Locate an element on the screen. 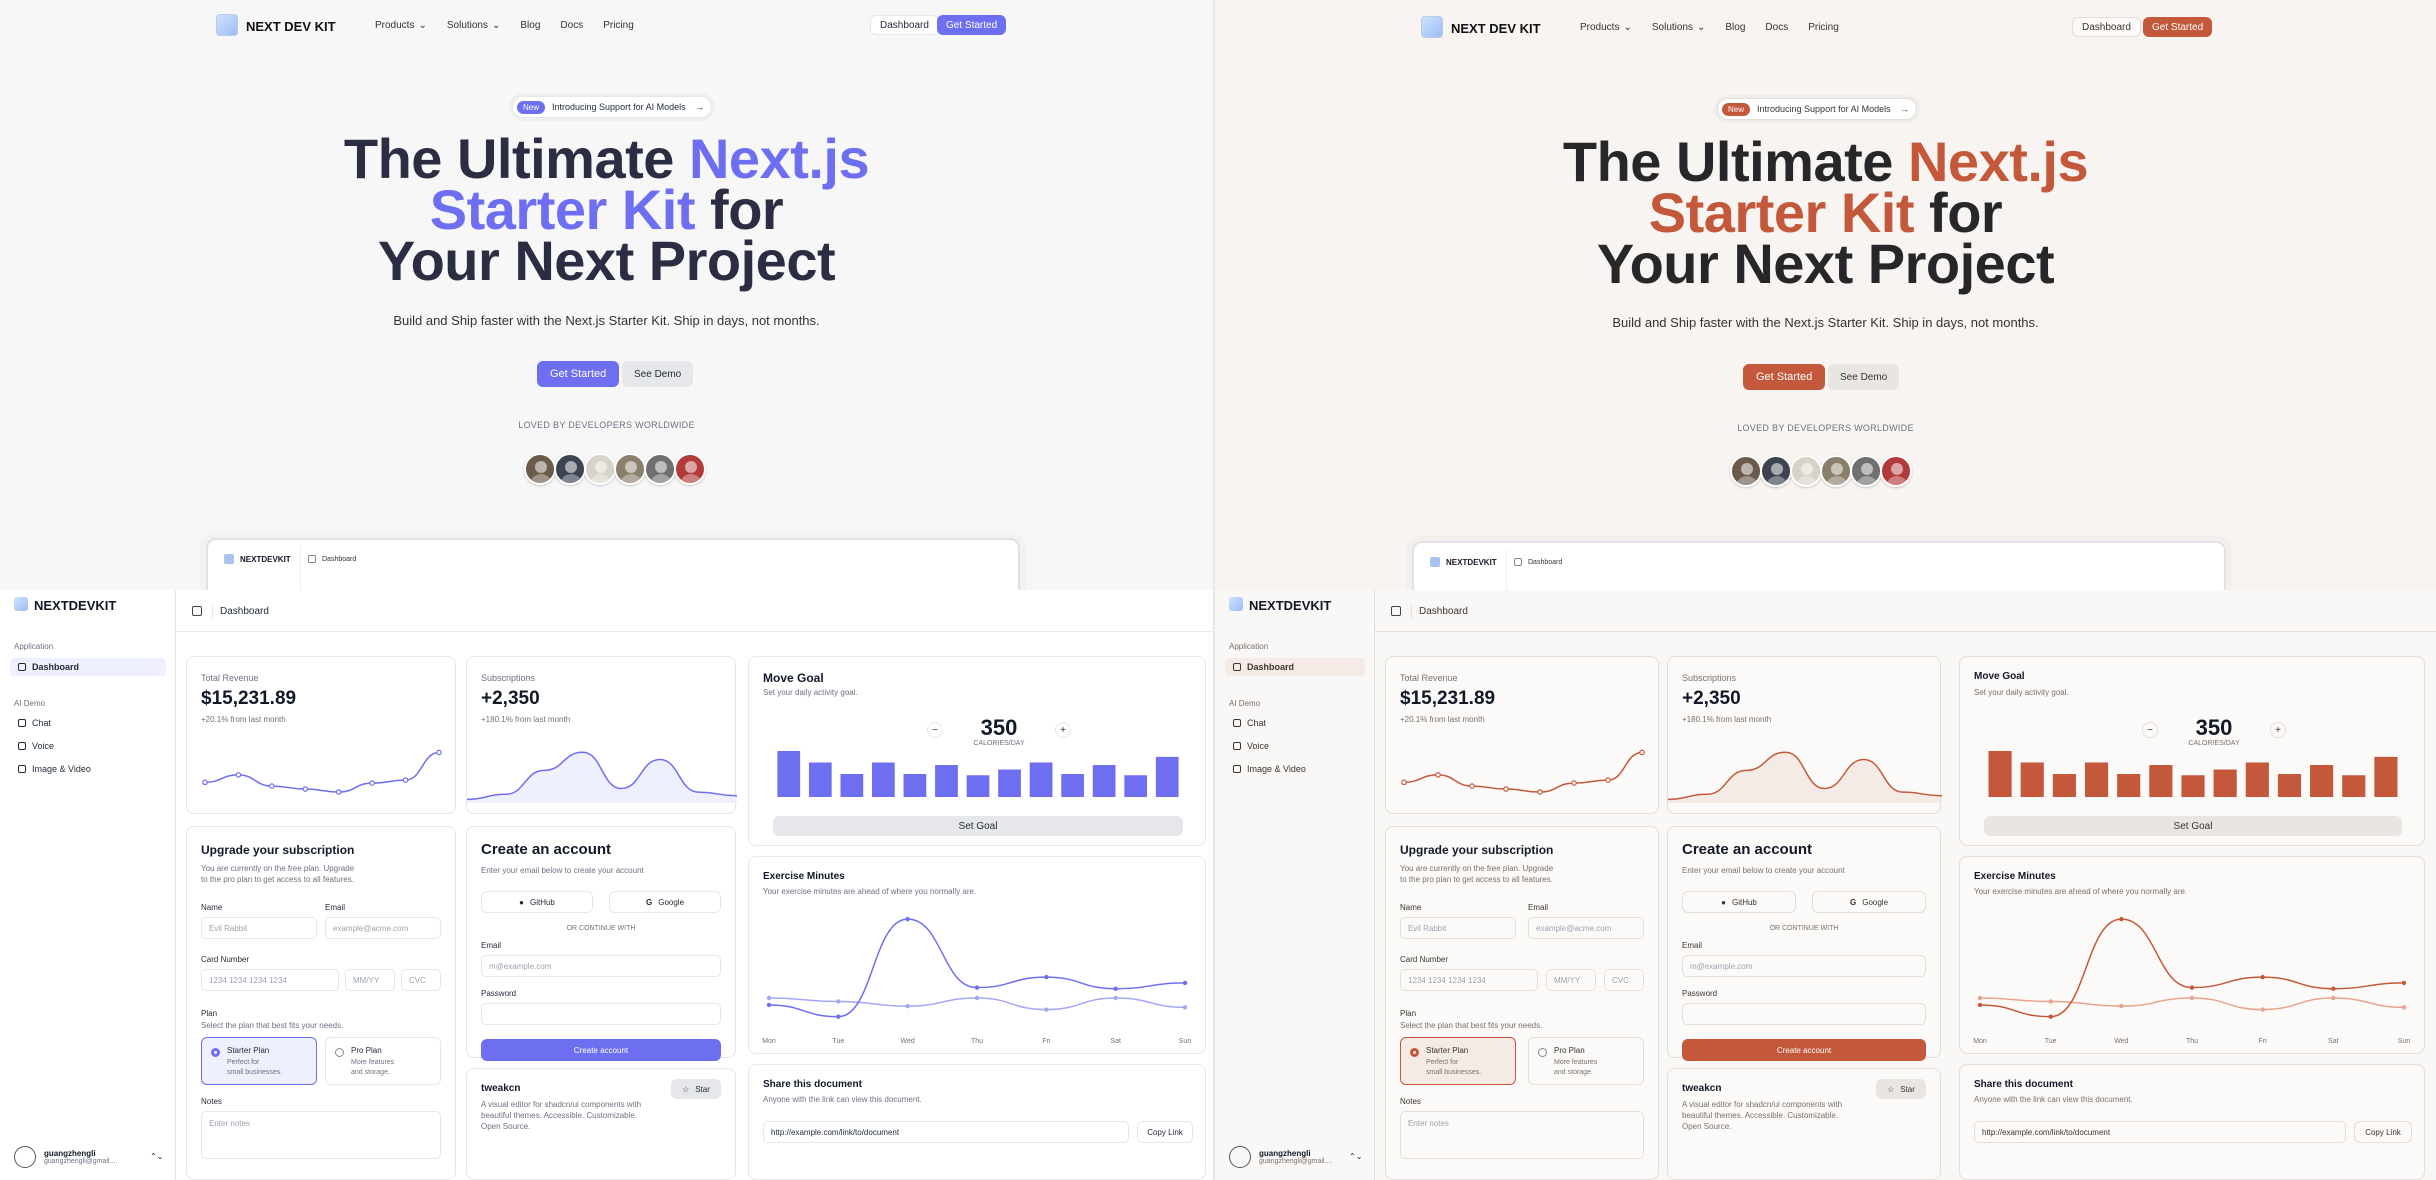  subscriptions-area is located at coordinates (602, 777).